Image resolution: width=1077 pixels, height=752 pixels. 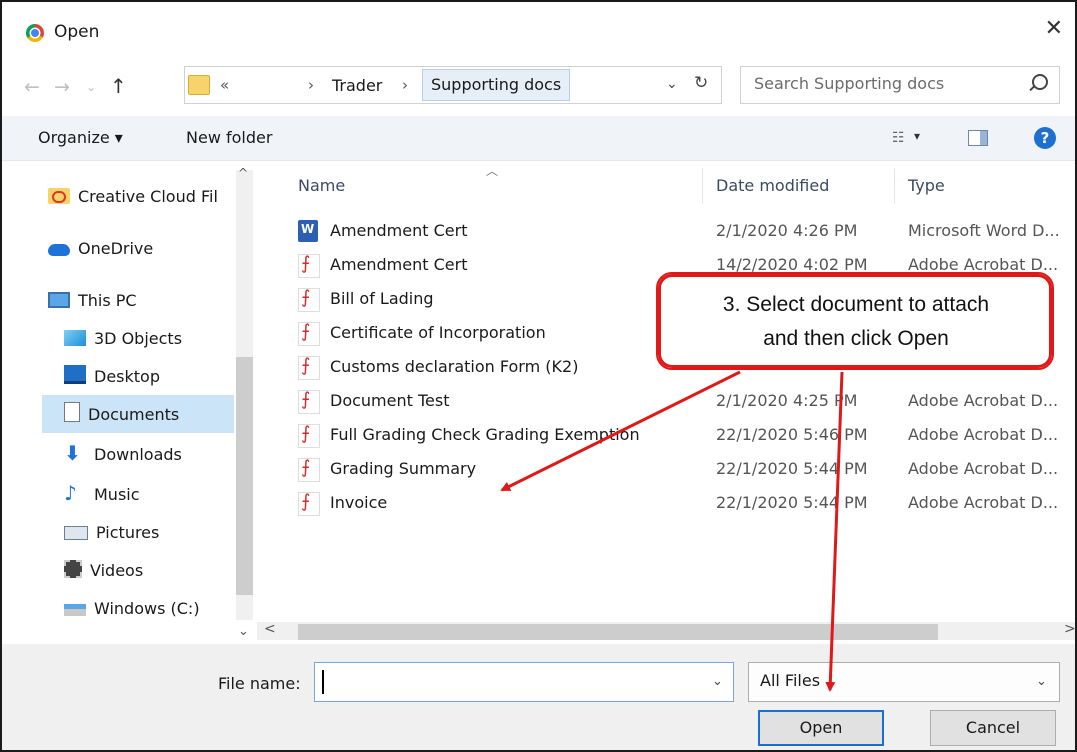 I want to click on title-bar: Open ✕, so click(x=538, y=30).